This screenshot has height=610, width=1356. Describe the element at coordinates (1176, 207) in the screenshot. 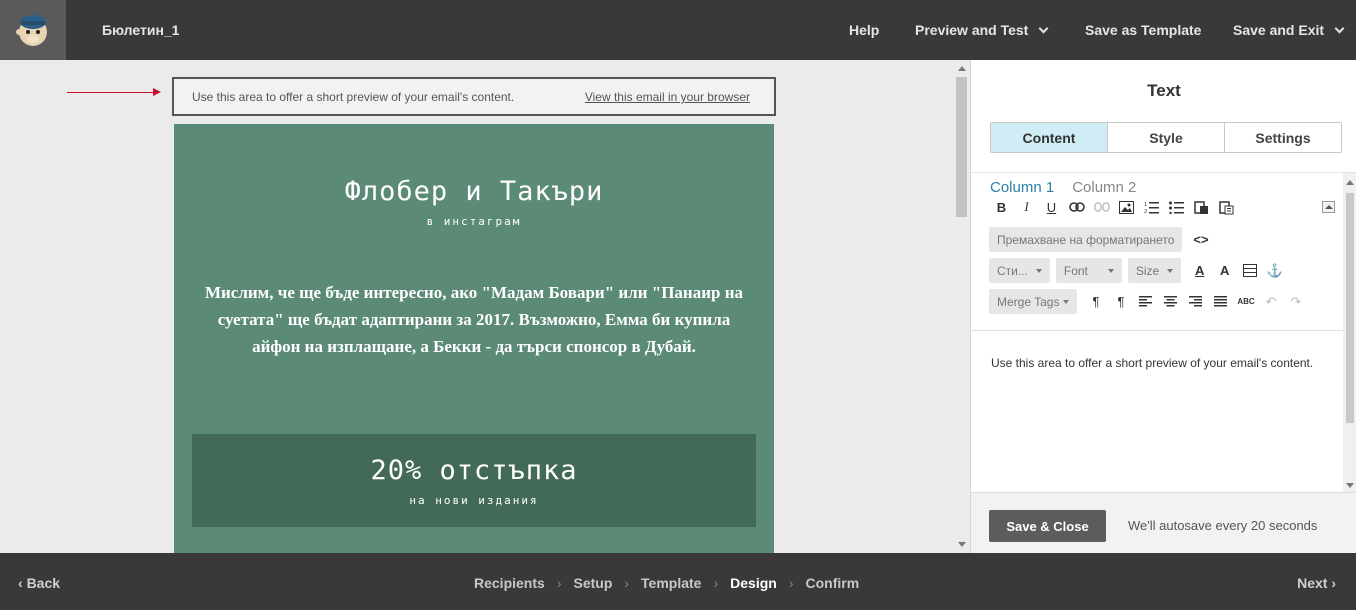

I see `unordered-list-icon` at that location.